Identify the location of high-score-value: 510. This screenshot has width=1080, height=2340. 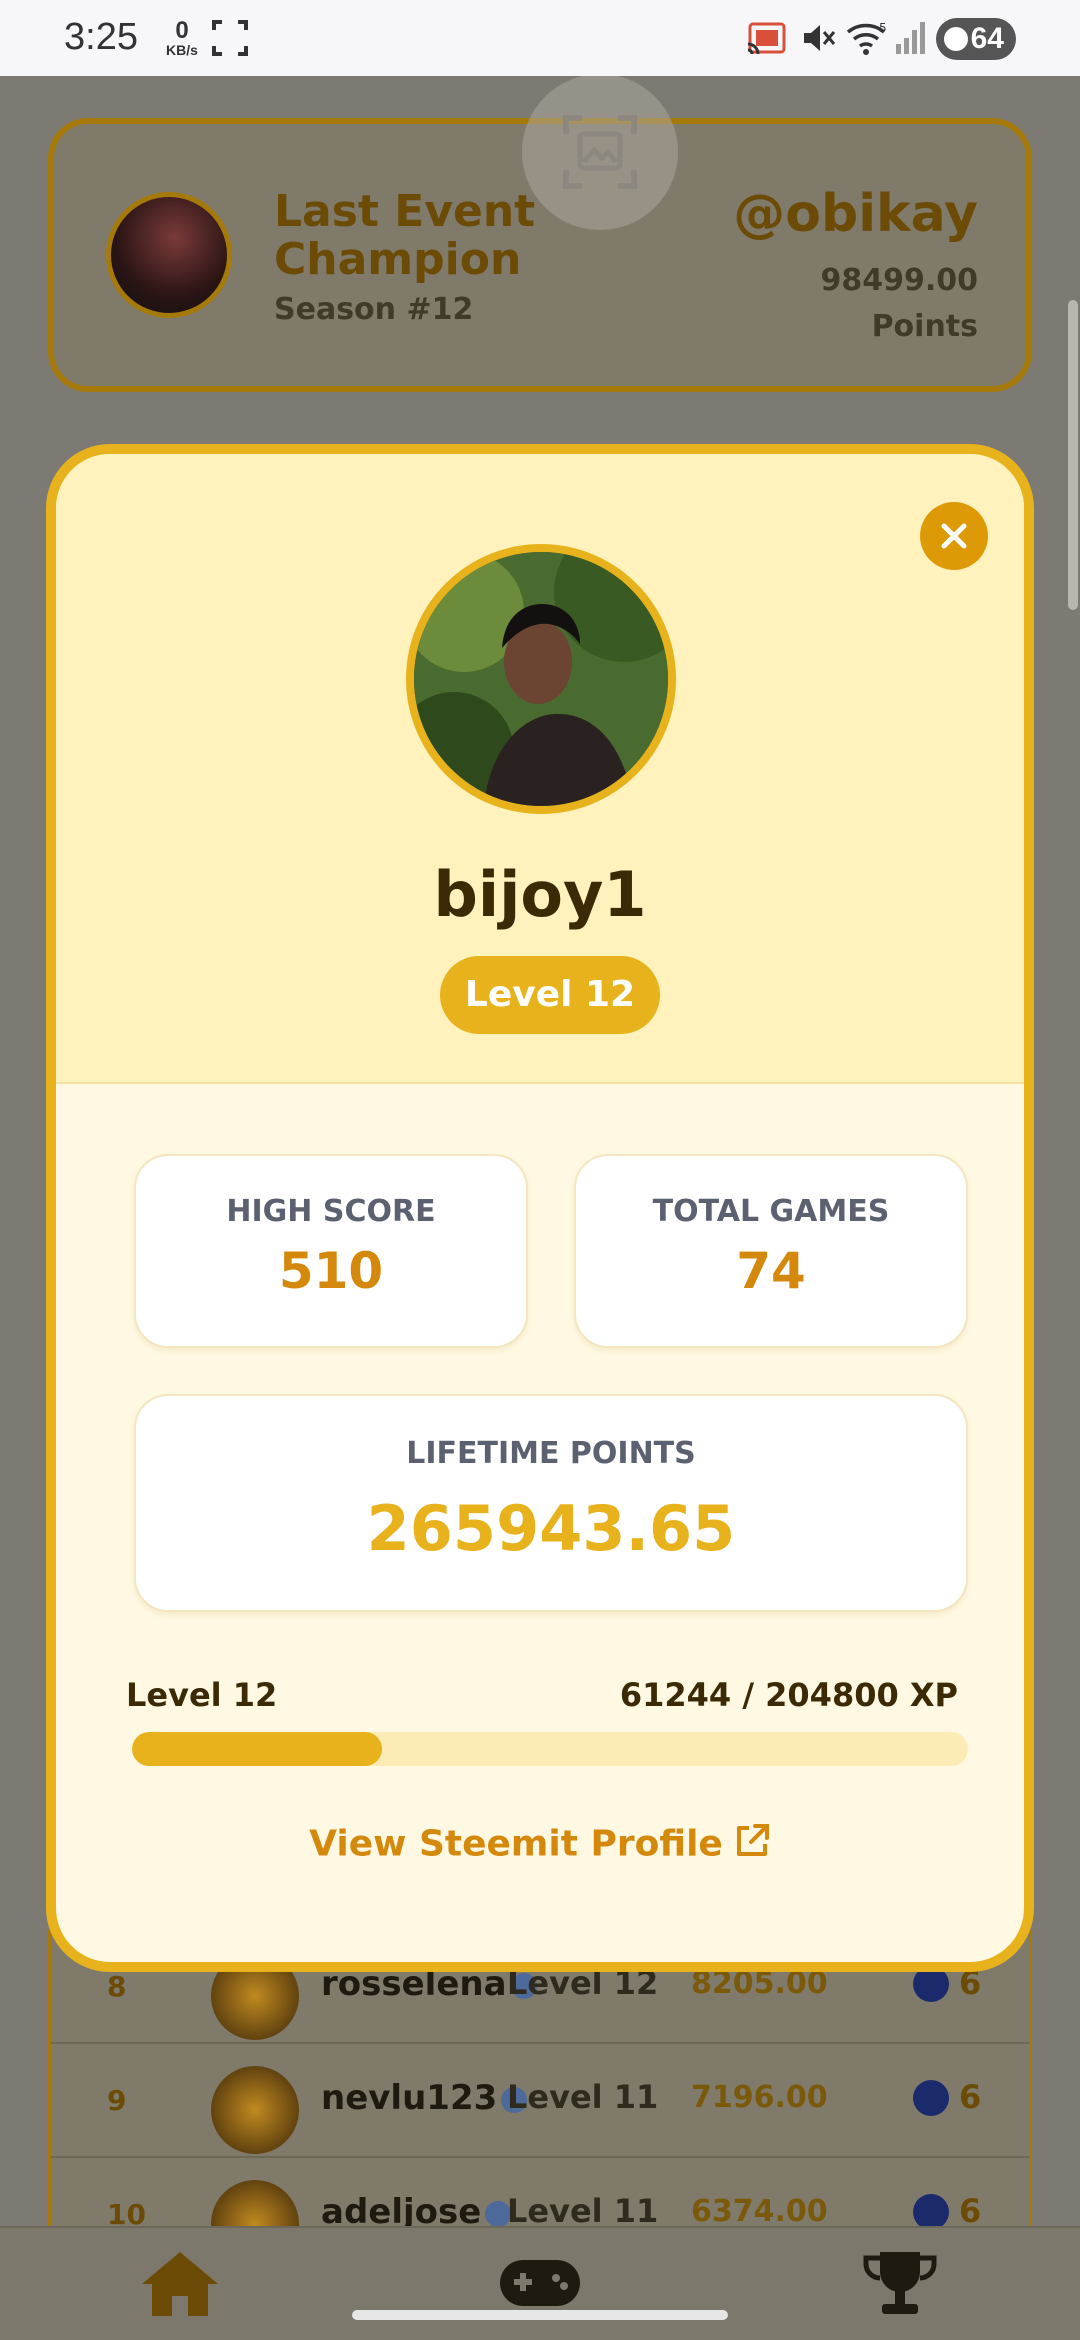
(331, 1271).